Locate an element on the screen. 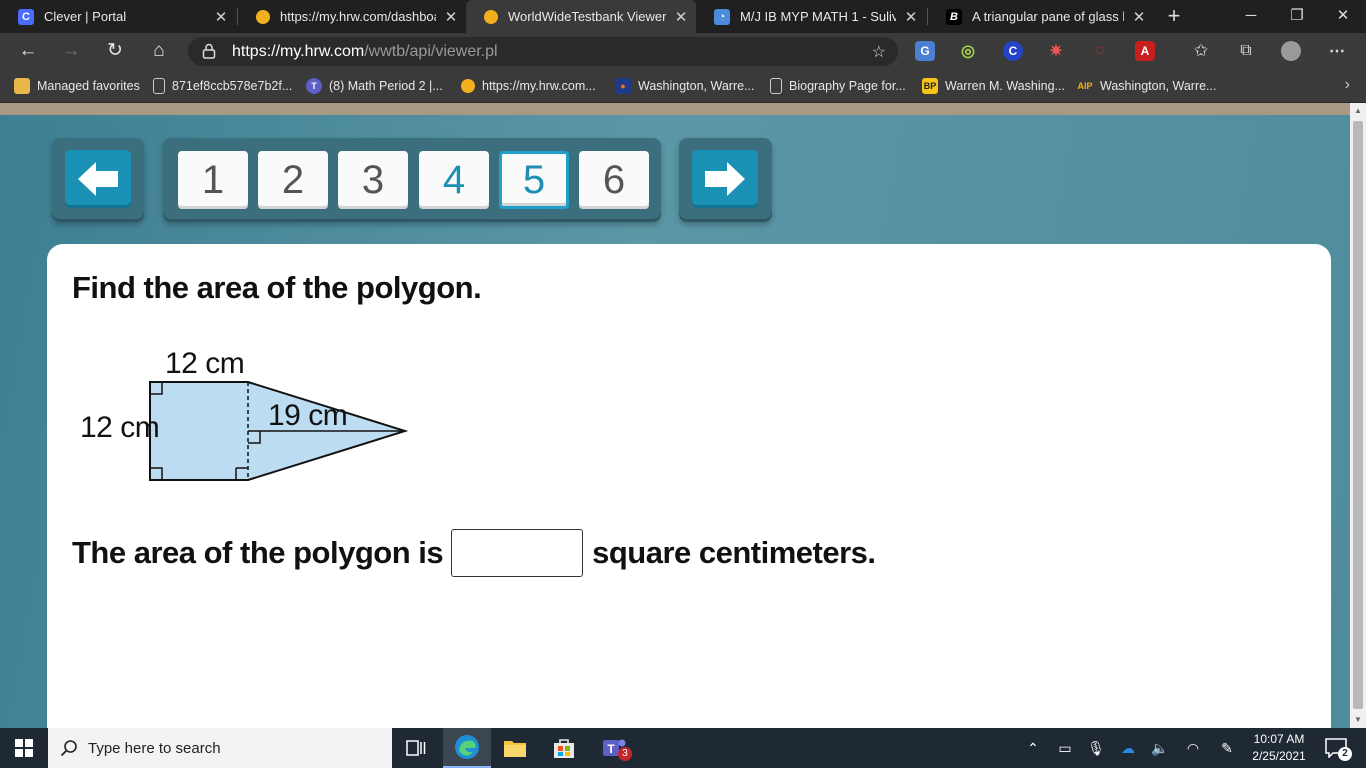 This screenshot has width=1366, height=768. next-question-button is located at coordinates (725, 179).